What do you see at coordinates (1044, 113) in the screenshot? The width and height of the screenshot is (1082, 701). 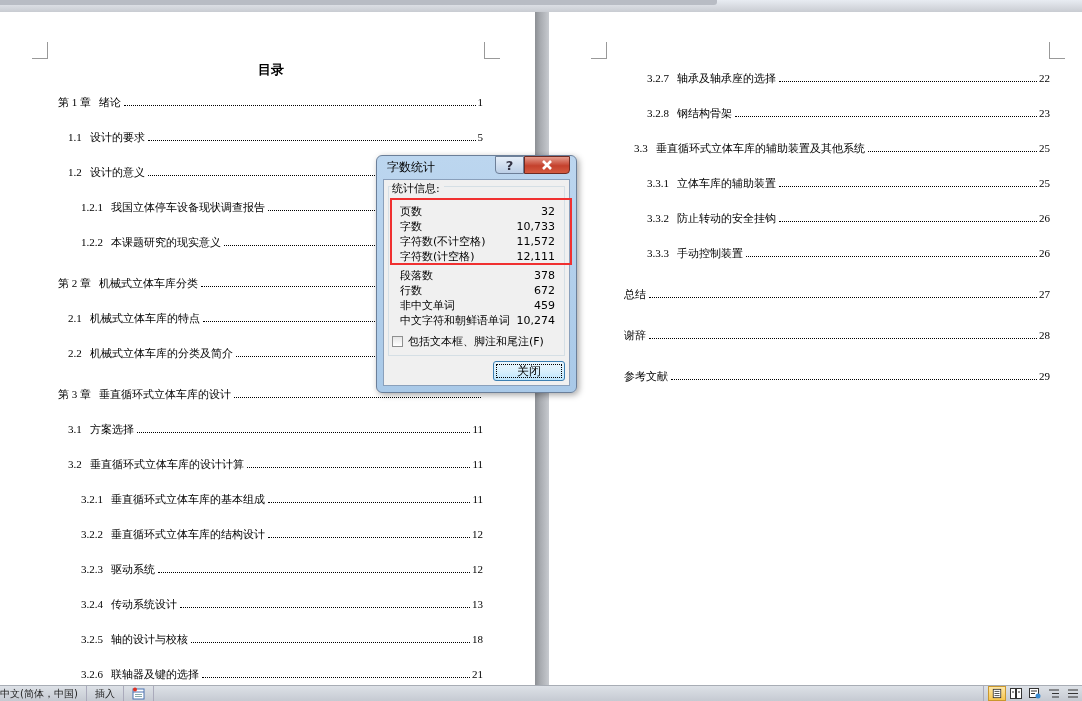 I see `page-number: 23` at bounding box center [1044, 113].